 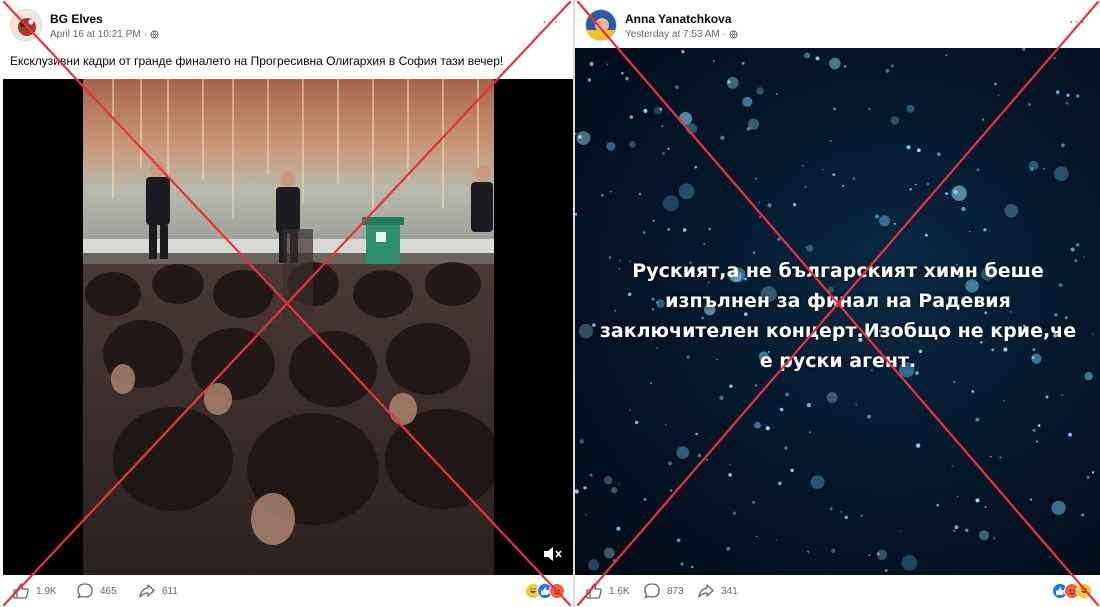 I want to click on share-button: 611, so click(x=158, y=591).